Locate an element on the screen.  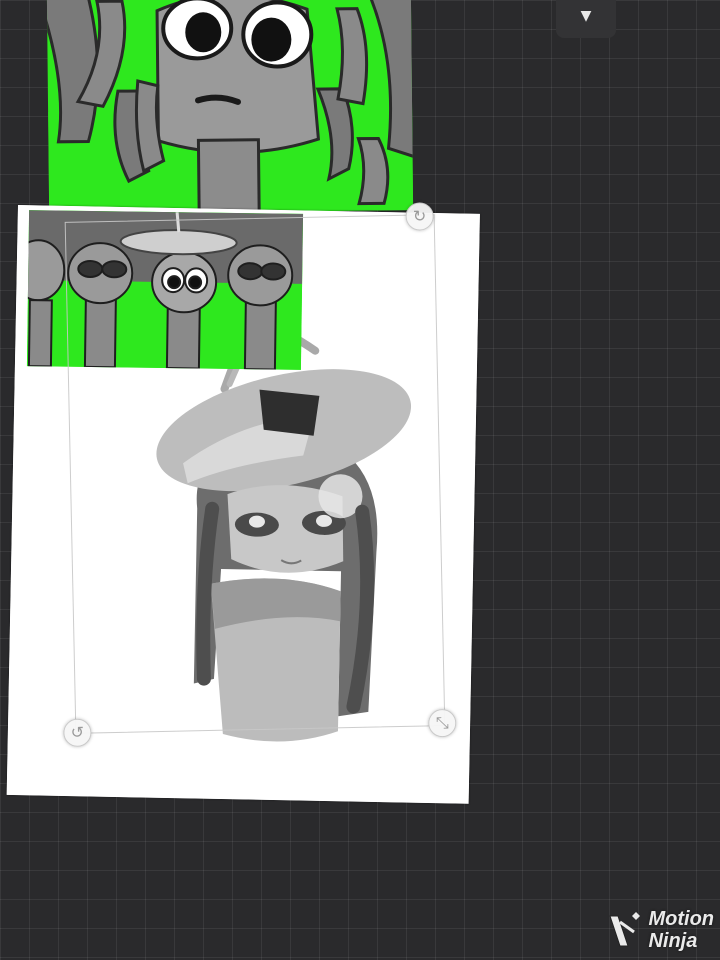
watermark-line-1: Motion is located at coordinates (681, 919).